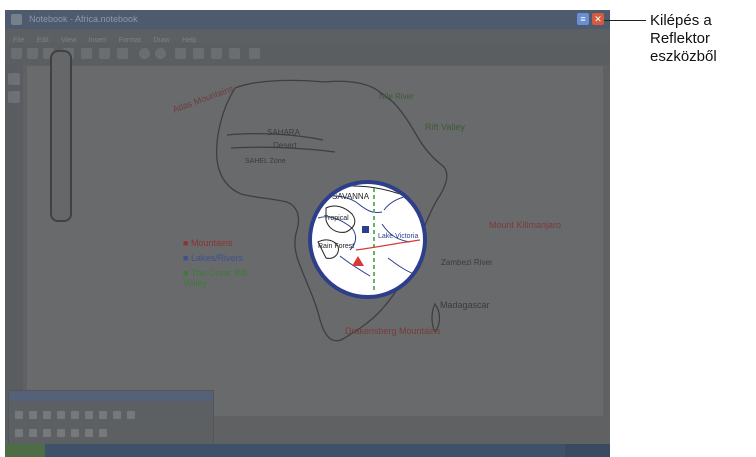  I want to click on screen-shade-icon, so click(61, 433).